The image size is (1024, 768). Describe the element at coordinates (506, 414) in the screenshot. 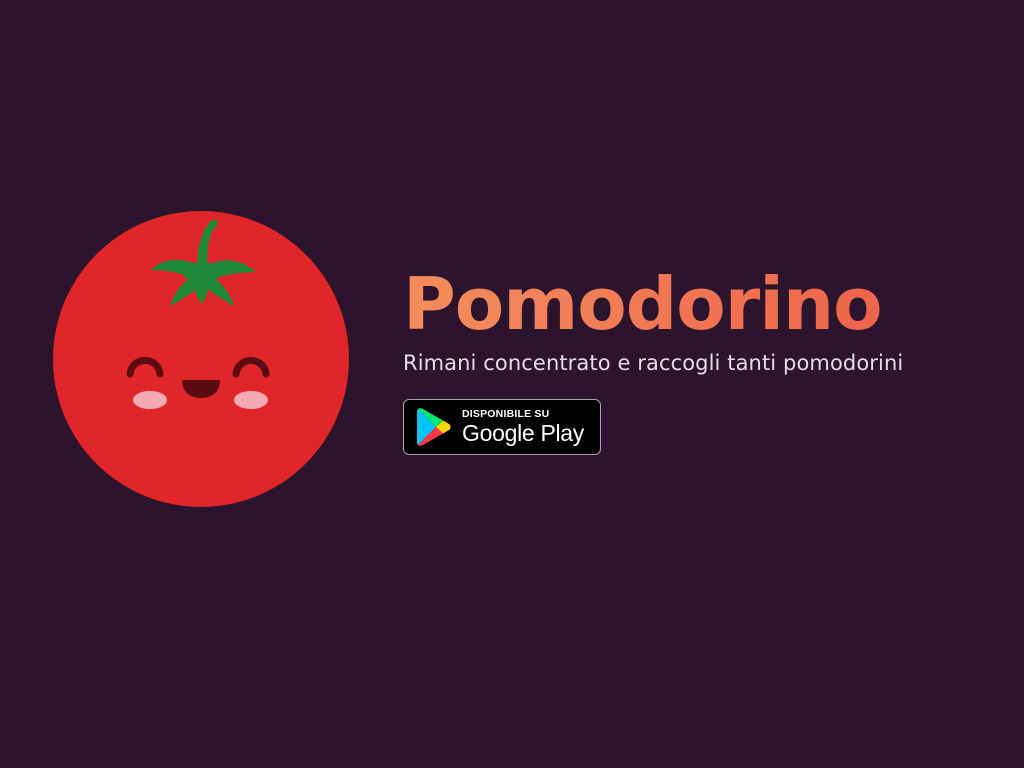

I see `badge-top-label: DISPONIBILE SU` at that location.